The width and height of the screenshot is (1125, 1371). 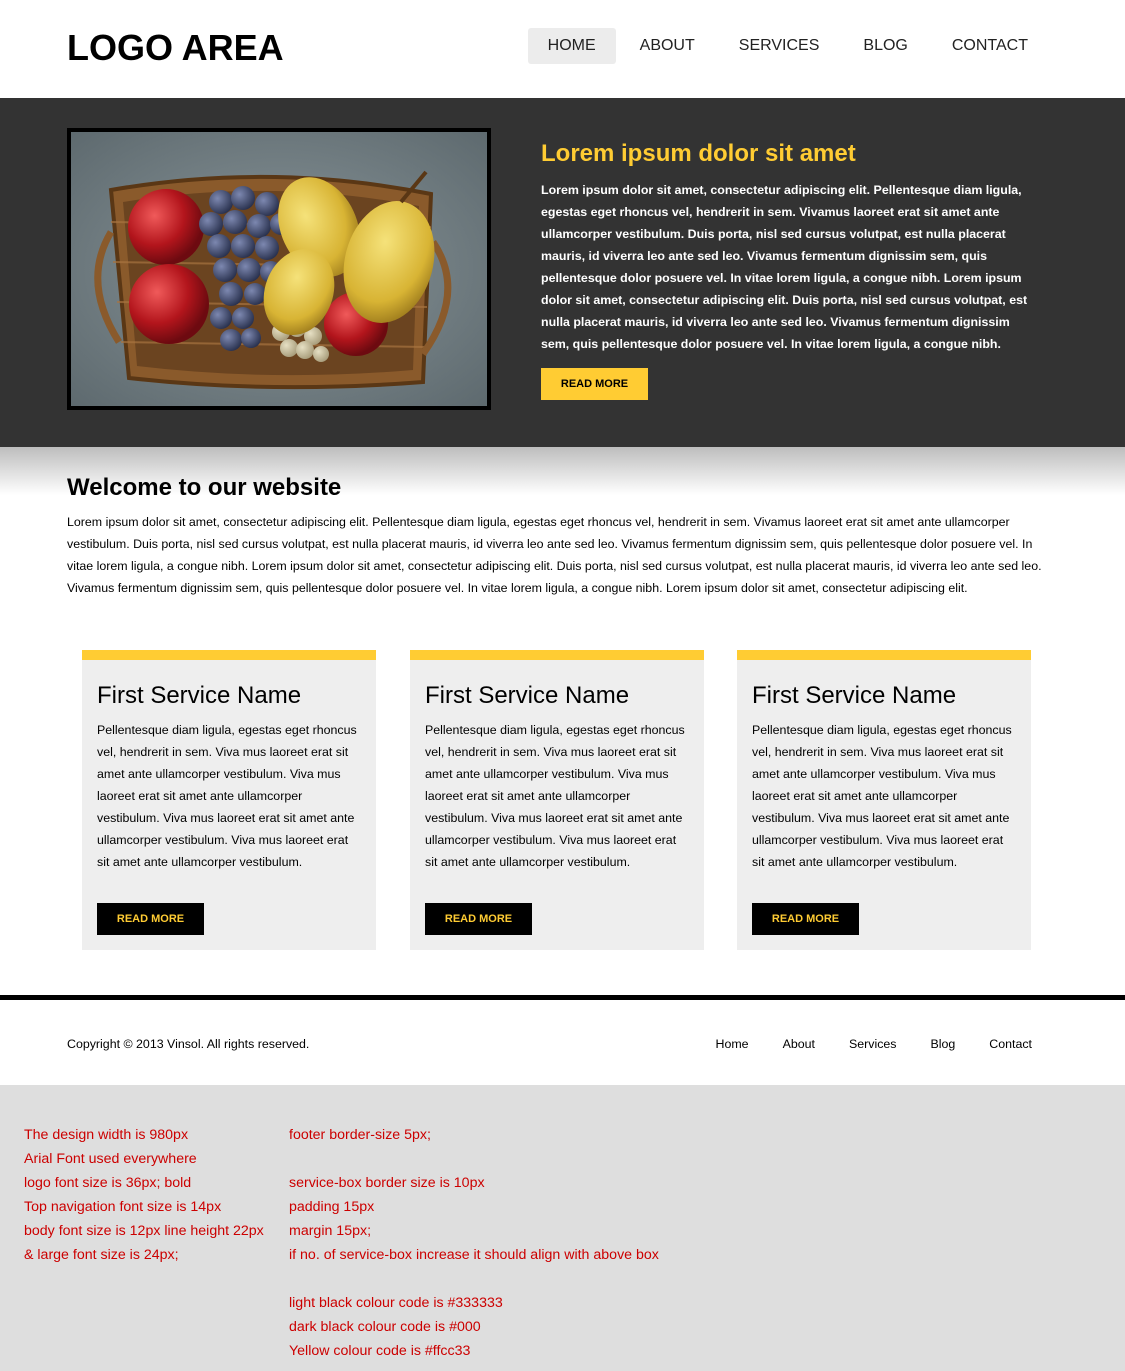 What do you see at coordinates (667, 46) in the screenshot?
I see `nav-item-about: ABOUT` at bounding box center [667, 46].